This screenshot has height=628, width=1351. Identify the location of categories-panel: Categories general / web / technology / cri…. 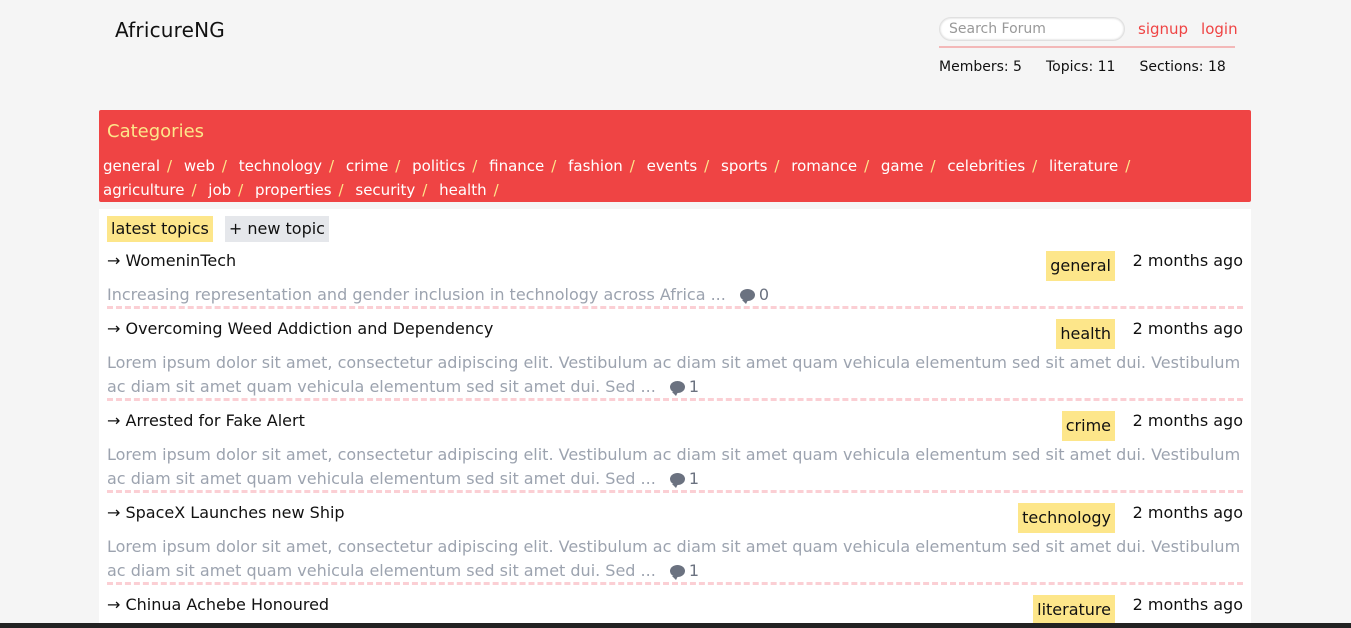
(675, 156).